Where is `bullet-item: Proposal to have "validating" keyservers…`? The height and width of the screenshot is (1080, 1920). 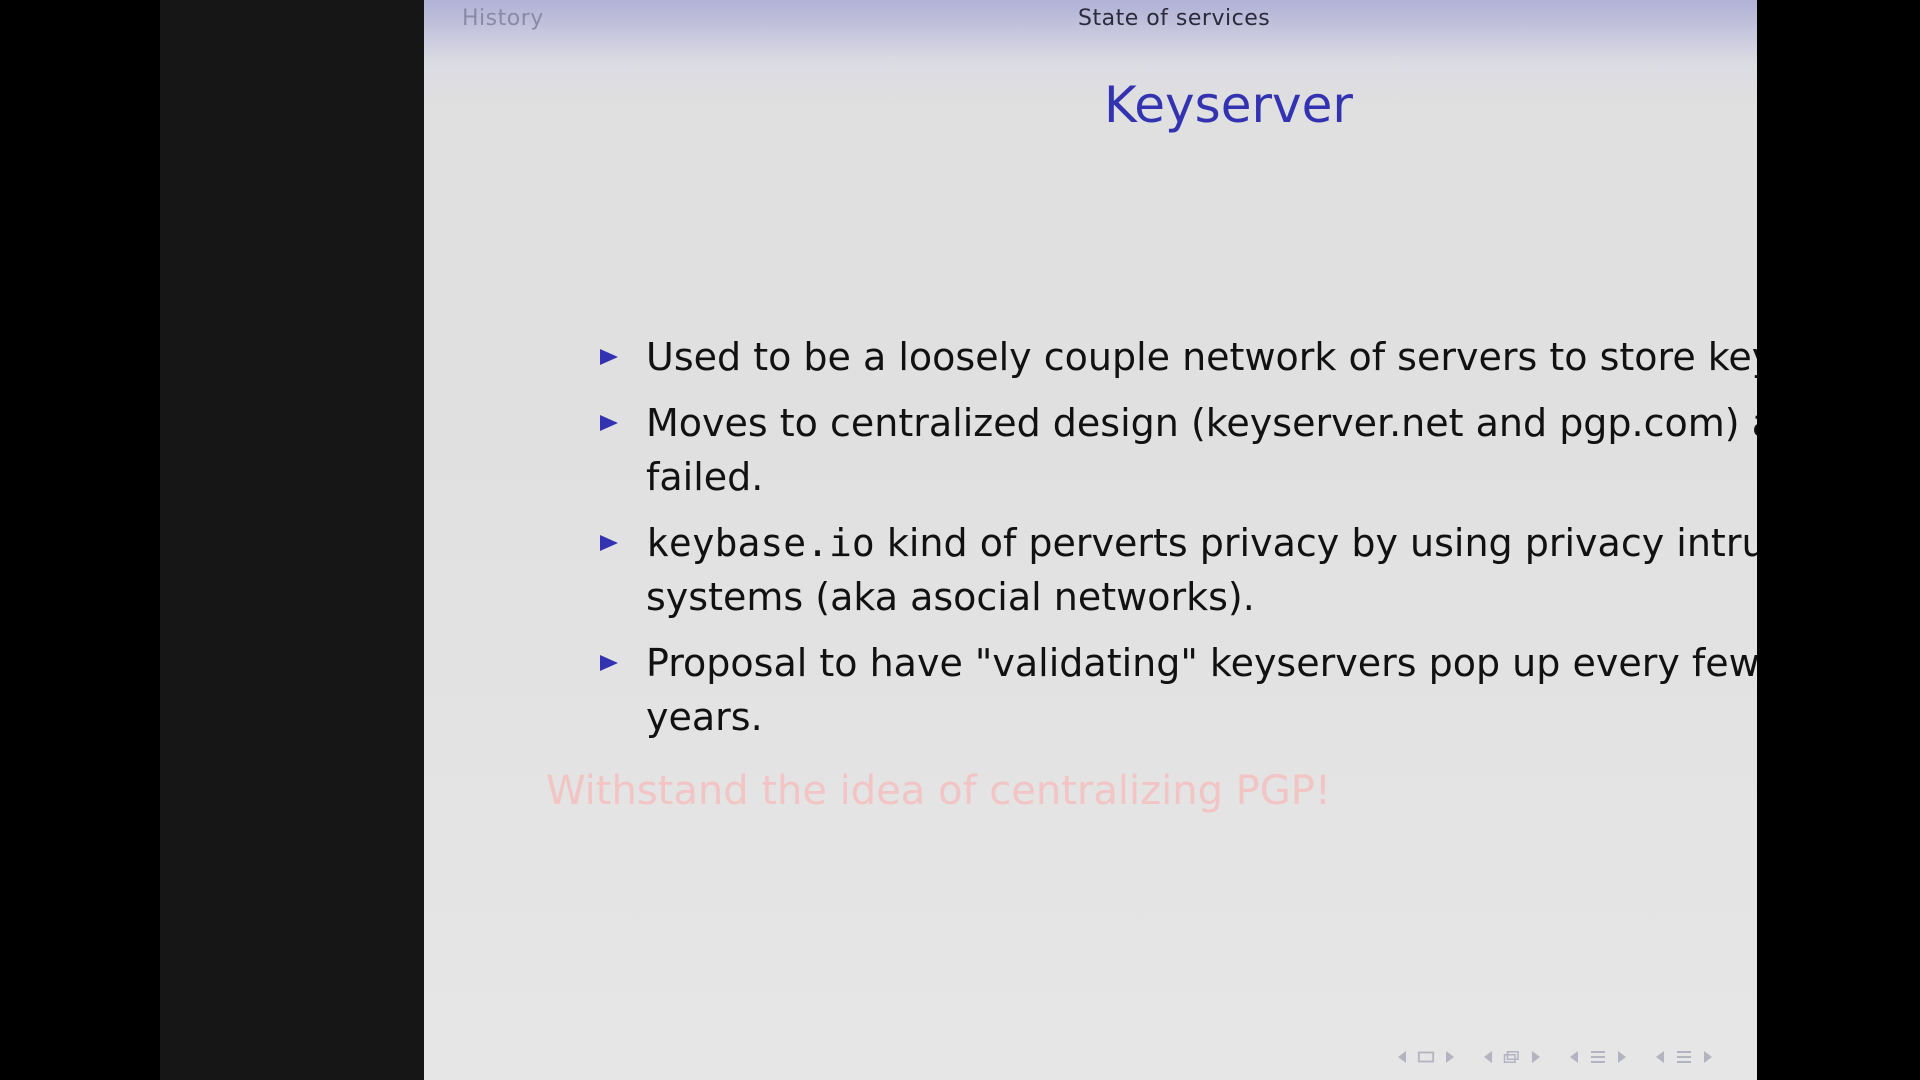
bullet-item: Proposal to have "validating" keyservers… is located at coordinates (1175, 690).